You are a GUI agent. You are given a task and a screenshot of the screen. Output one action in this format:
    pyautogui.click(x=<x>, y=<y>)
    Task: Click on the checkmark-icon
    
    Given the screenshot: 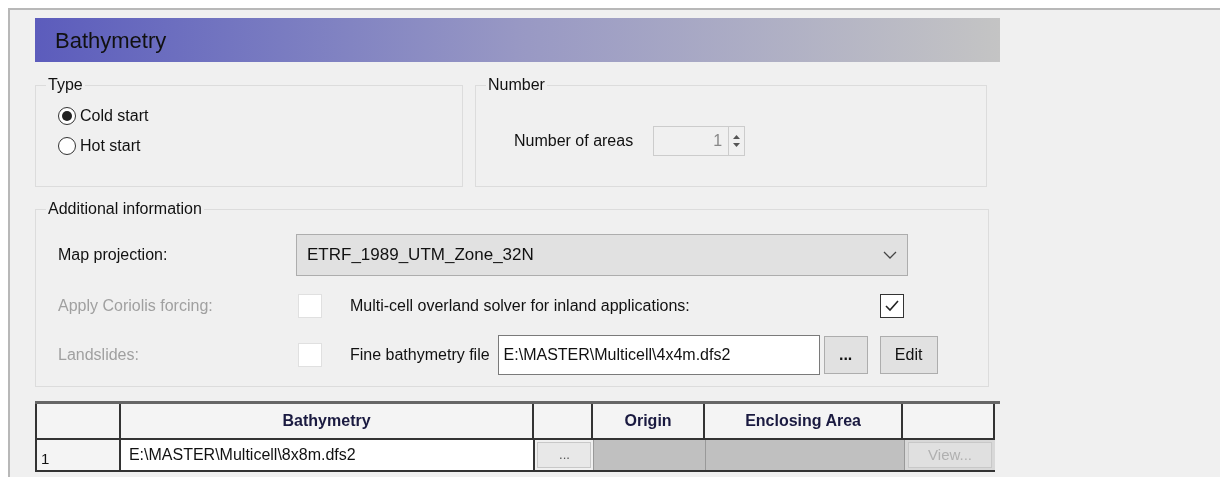 What is the action you would take?
    pyautogui.click(x=892, y=306)
    